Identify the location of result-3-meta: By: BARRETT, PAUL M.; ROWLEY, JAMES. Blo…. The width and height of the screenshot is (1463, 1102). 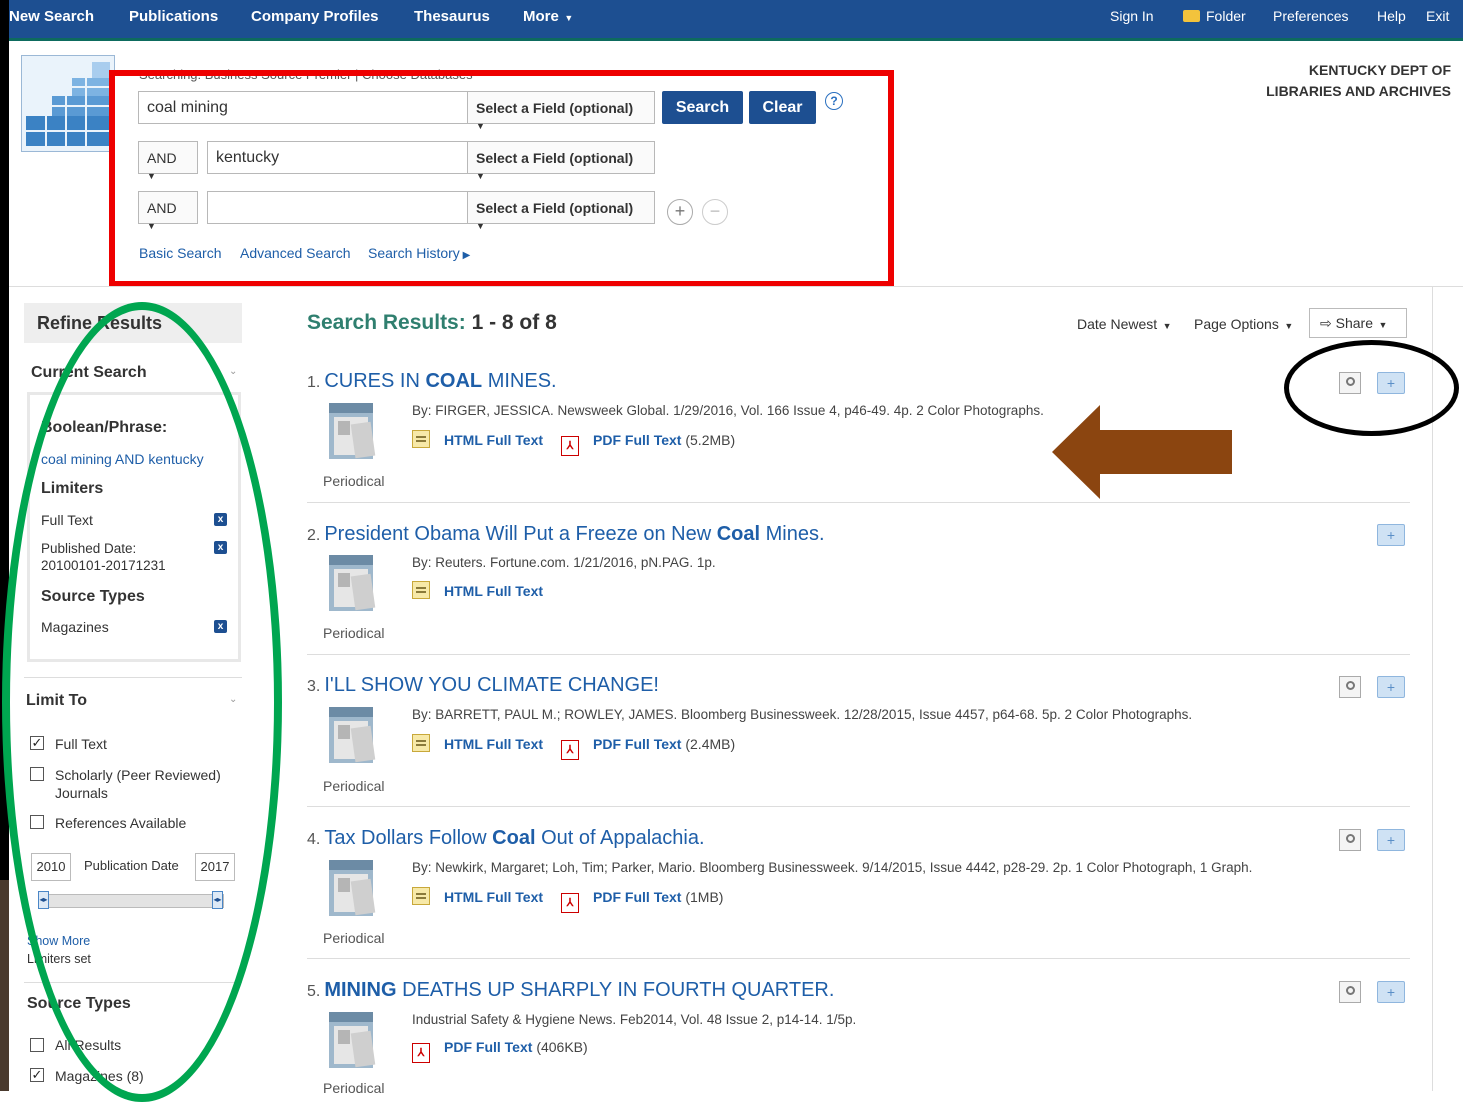
(802, 714).